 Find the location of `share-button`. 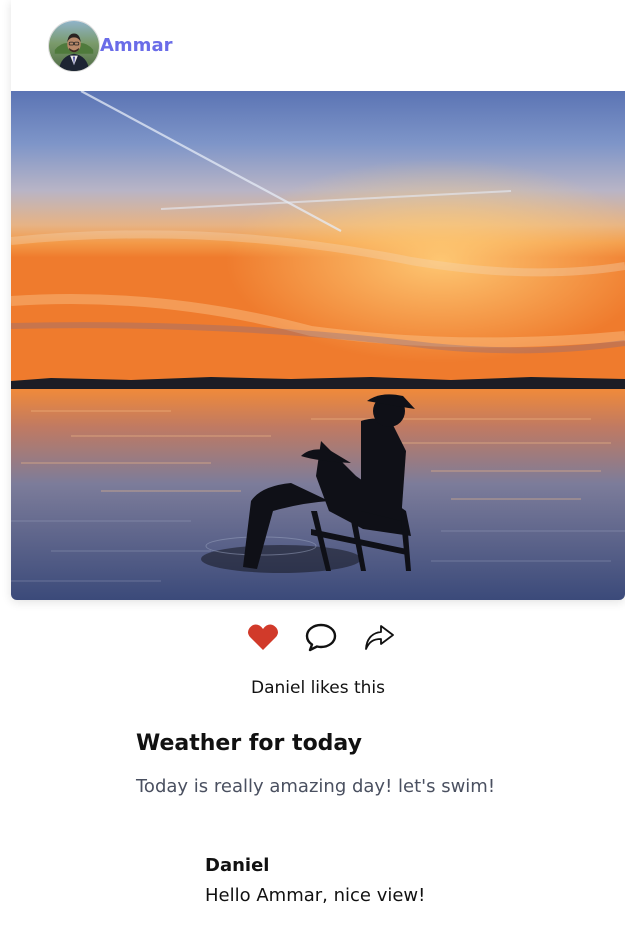

share-button is located at coordinates (379, 637).